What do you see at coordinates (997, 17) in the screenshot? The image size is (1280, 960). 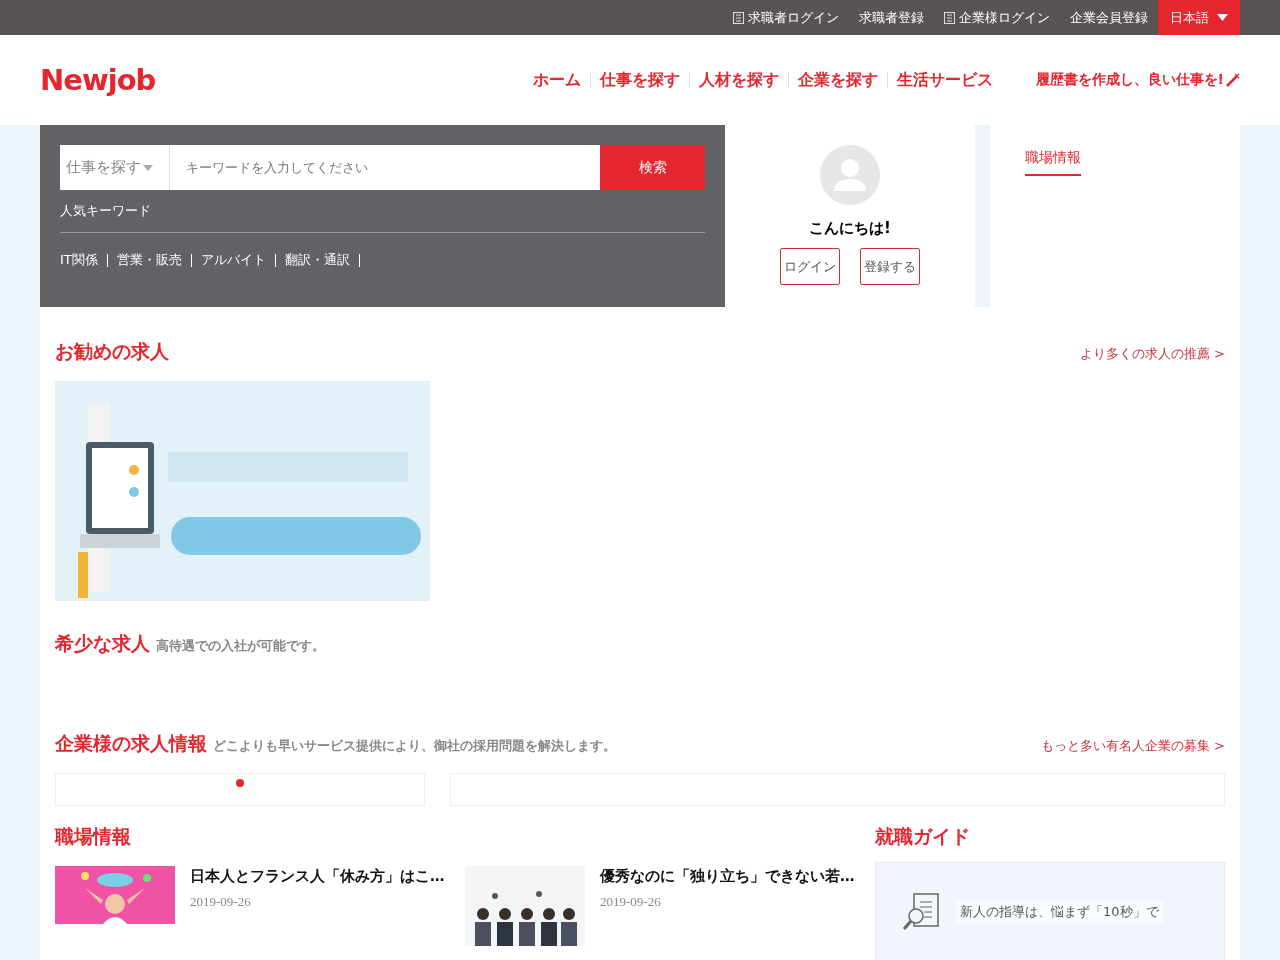 I see `top-link: 企業様ログイン` at bounding box center [997, 17].